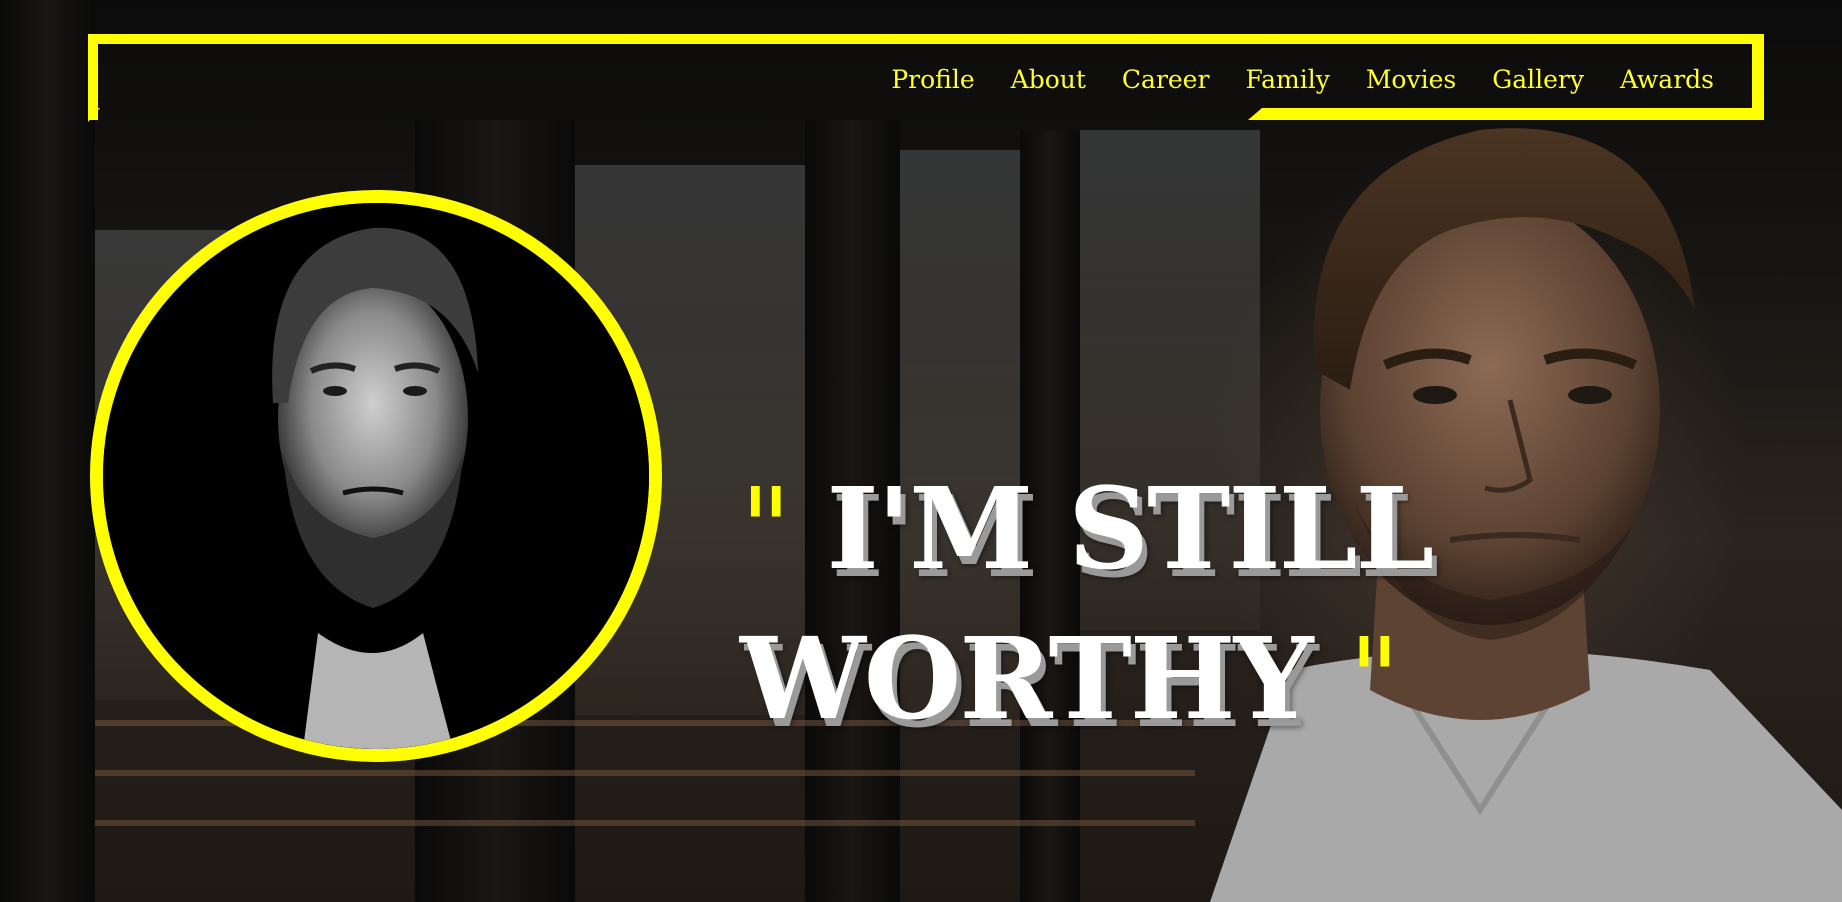  Describe the element at coordinates (765, 530) in the screenshot. I see `quote-open-mark: "` at that location.